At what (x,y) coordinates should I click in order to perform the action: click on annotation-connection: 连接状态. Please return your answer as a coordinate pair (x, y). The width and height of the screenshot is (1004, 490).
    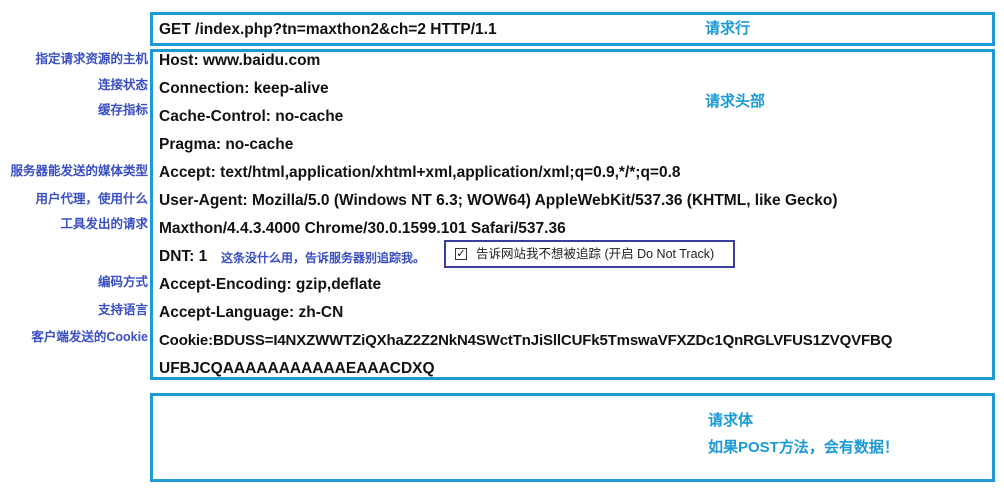
    Looking at the image, I should click on (122, 85).